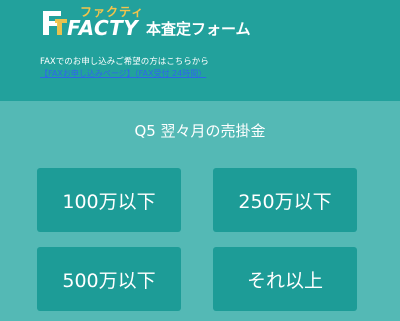 Image resolution: width=400 pixels, height=321 pixels. I want to click on form-title: 本査定フォーム, so click(198, 29).